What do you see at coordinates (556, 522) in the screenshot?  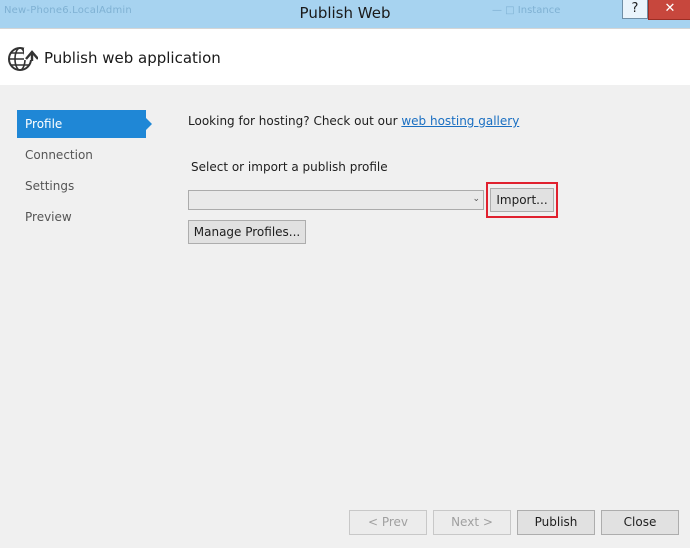 I see `publish-button: Publish` at bounding box center [556, 522].